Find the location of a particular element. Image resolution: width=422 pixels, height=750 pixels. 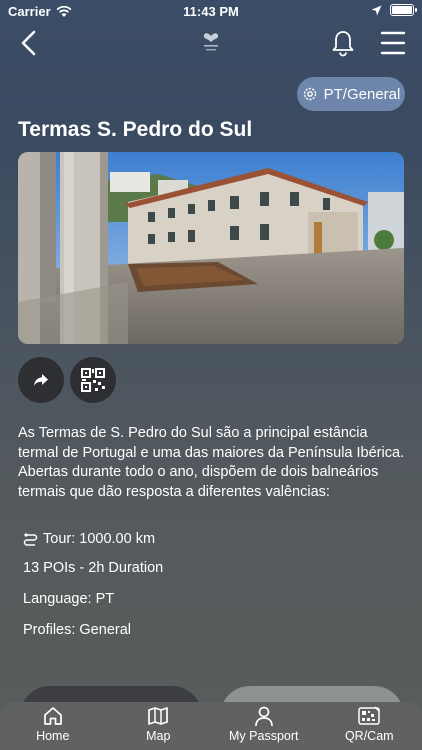

pois-duration: 13 POIs - 2h Duration is located at coordinates (93, 568).